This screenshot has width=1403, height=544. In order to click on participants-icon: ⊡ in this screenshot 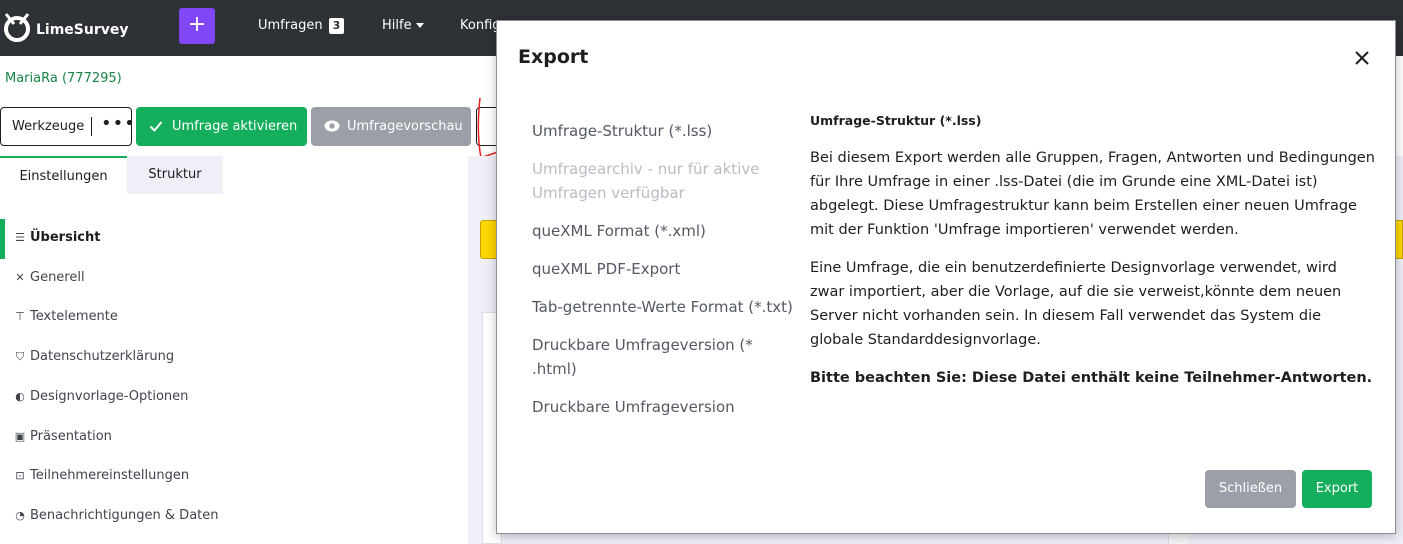, I will do `click(20, 475)`.